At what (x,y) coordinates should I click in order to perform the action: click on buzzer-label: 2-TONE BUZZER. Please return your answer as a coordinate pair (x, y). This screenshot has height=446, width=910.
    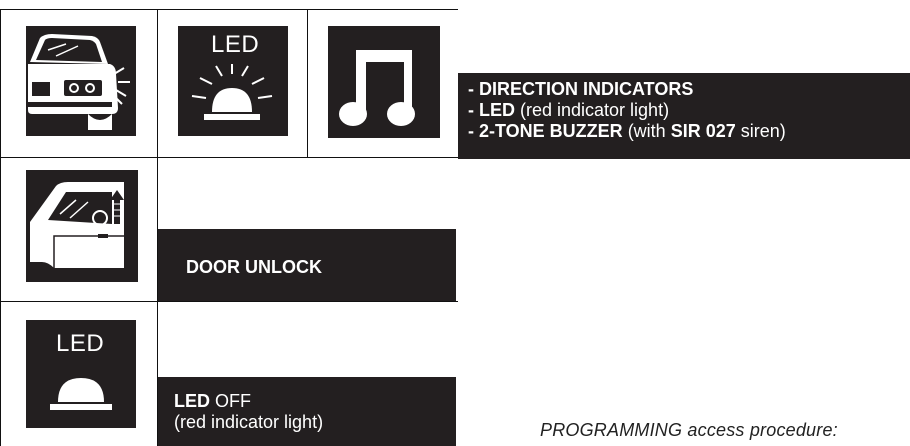
    Looking at the image, I should click on (551, 131).